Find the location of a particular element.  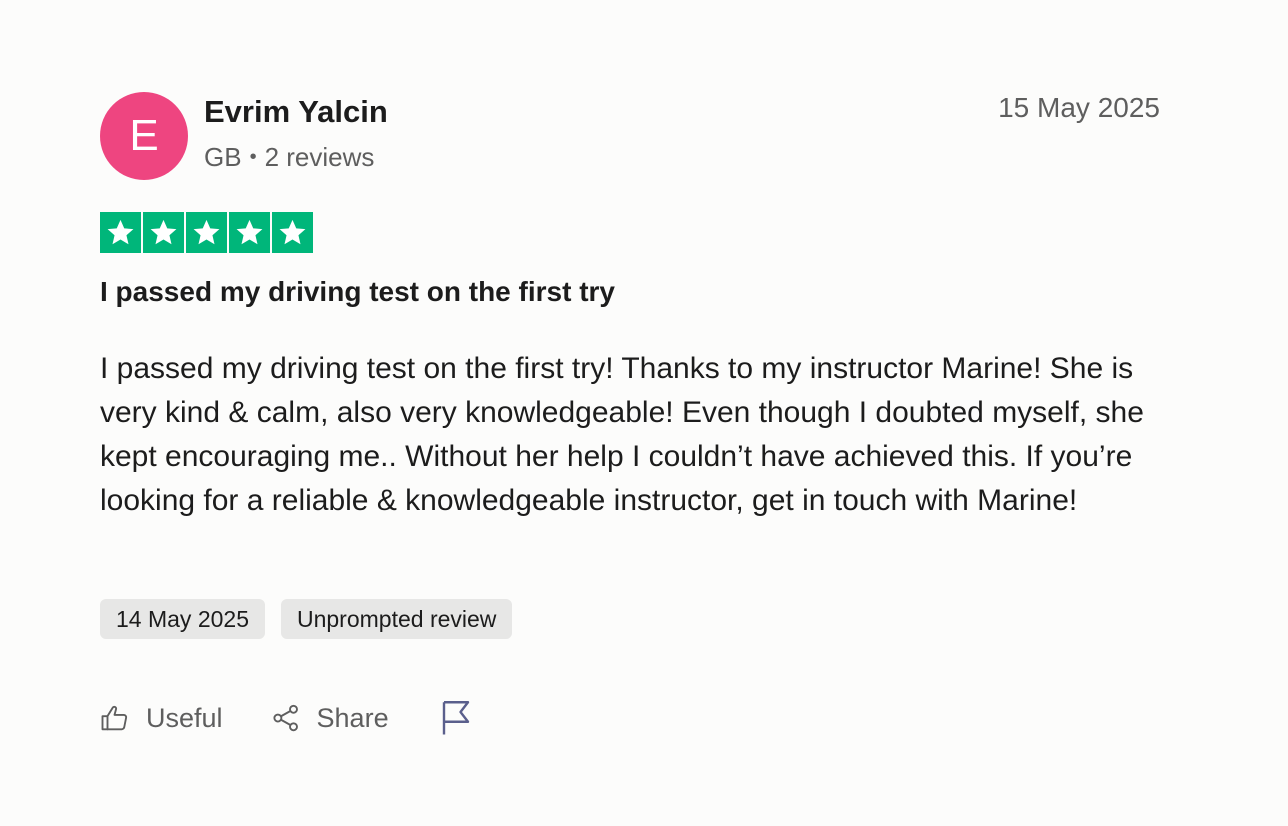

review-actions: Useful Share is located at coordinates (285, 718).